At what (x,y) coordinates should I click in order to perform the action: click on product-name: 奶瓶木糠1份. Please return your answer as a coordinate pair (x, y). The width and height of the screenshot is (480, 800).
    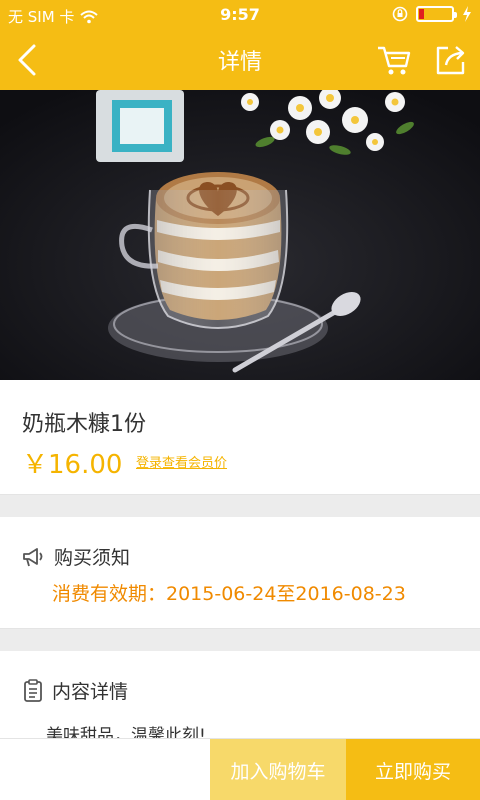
    Looking at the image, I should click on (84, 424).